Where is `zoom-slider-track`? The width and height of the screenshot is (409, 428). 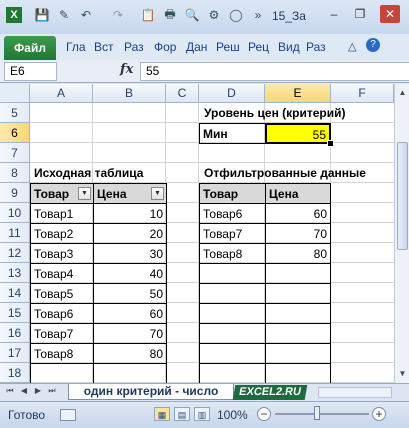 zoom-slider-track is located at coordinates (322, 414).